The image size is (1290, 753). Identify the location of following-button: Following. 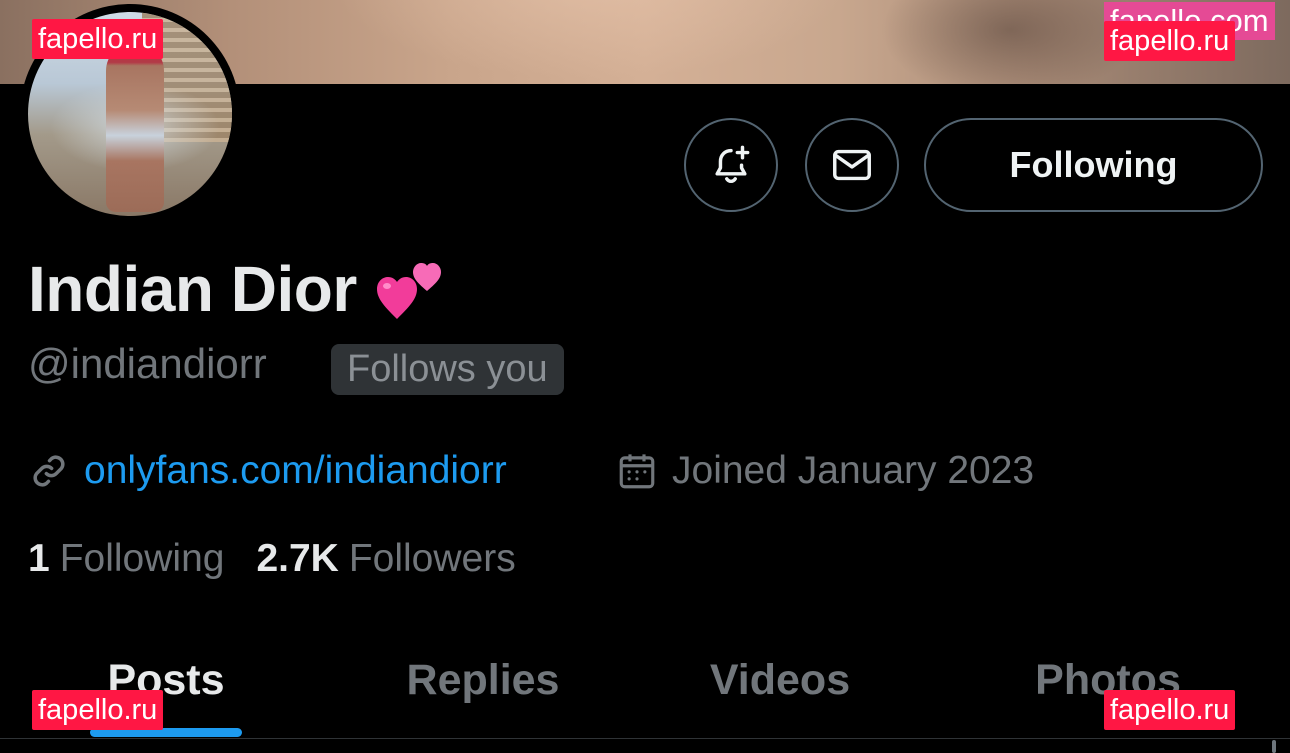
(1093, 165).